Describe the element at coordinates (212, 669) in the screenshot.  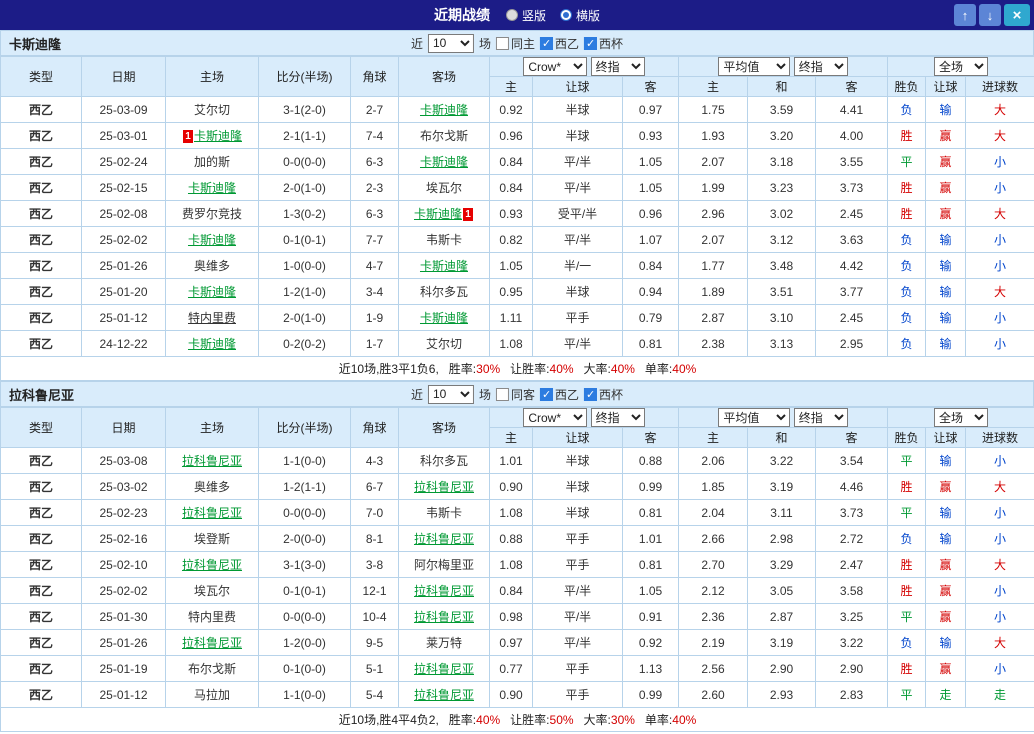
I see `home-team-link: 布尔戈斯` at that location.